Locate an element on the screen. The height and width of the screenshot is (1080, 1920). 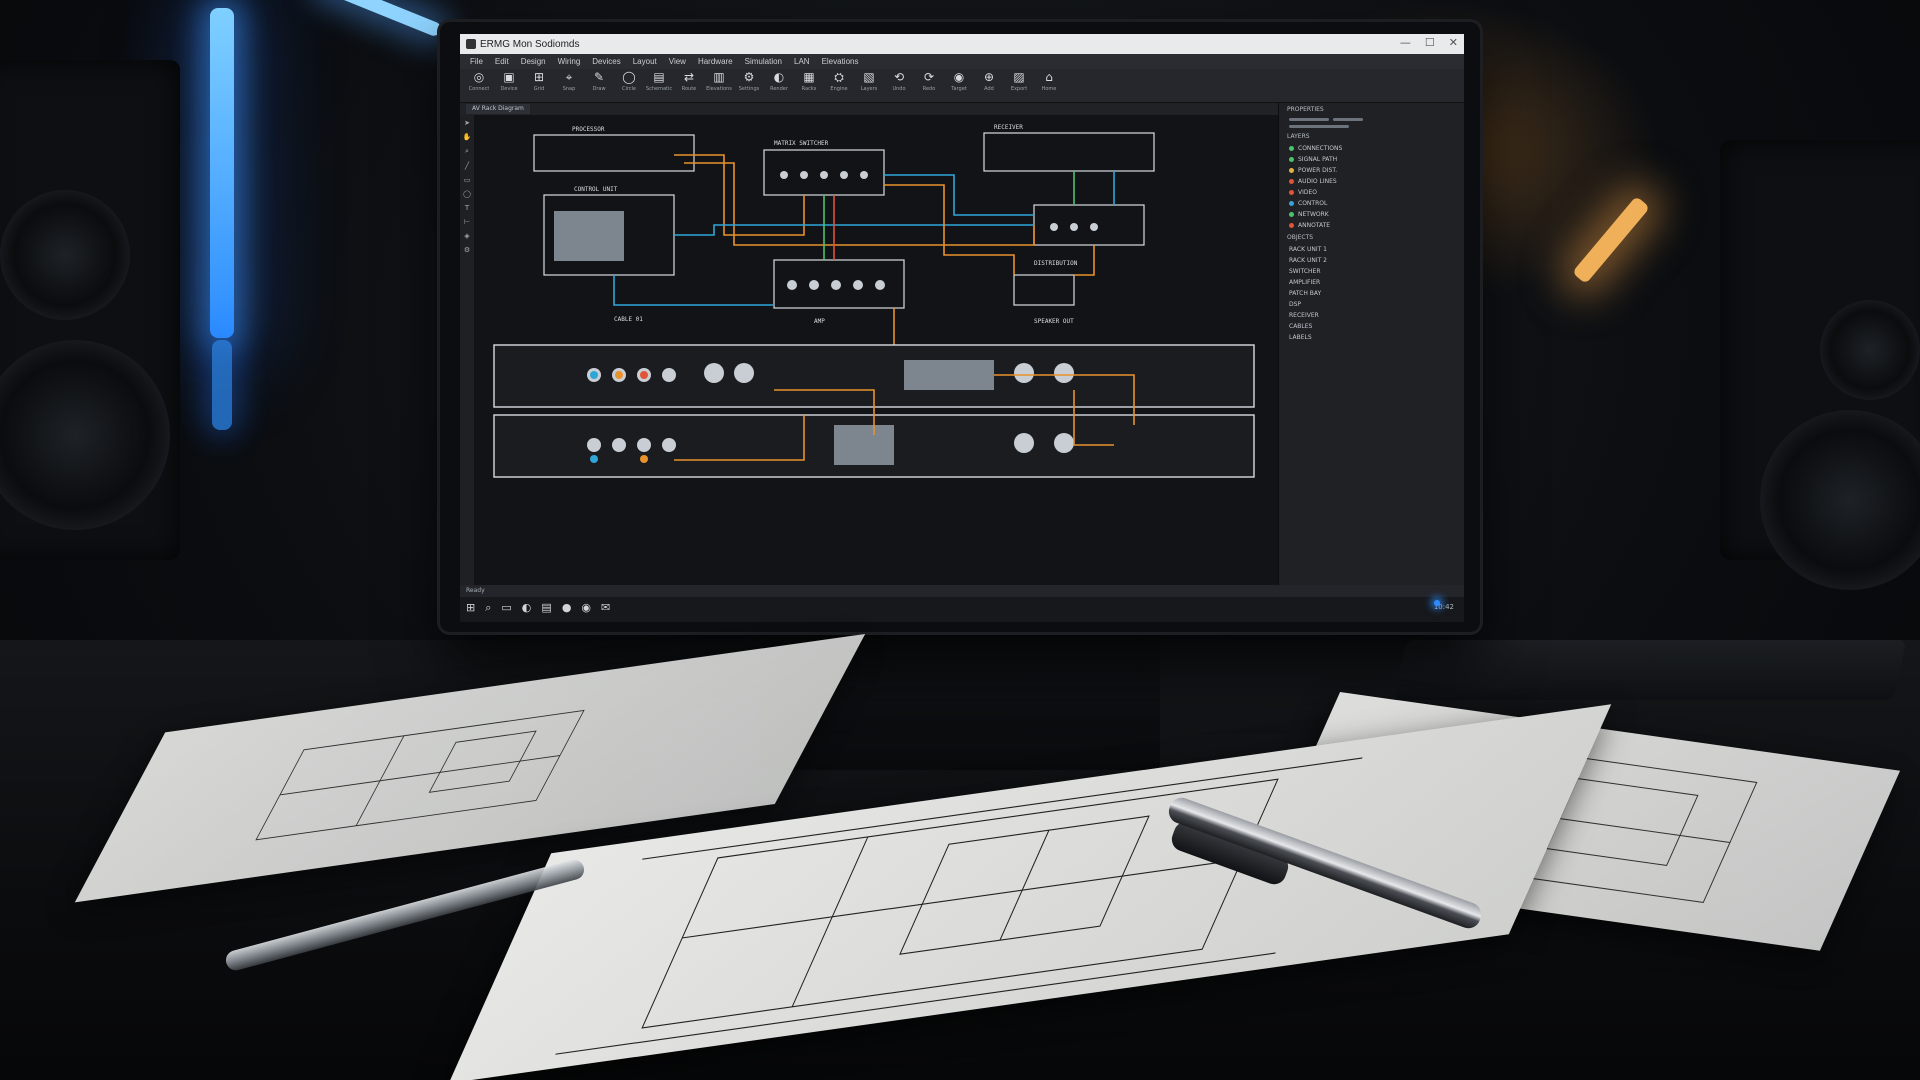
maximize-button: ☐ is located at coordinates (1430, 42).